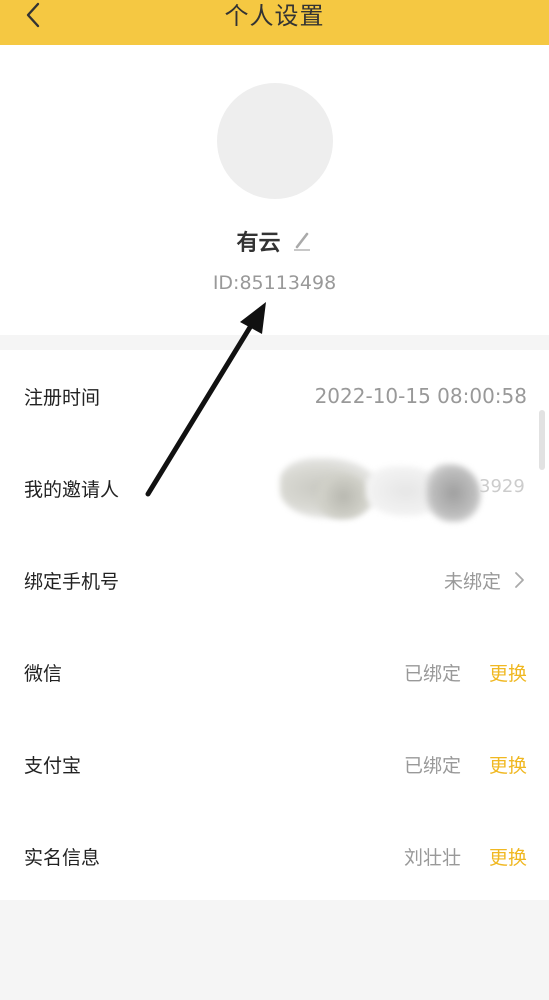  I want to click on inviter-row: 我的邀请人 3929, so click(274, 488).